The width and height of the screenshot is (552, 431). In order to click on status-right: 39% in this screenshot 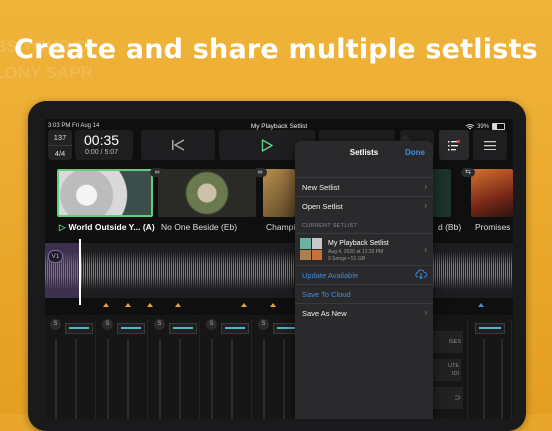, I will do `click(485, 126)`.